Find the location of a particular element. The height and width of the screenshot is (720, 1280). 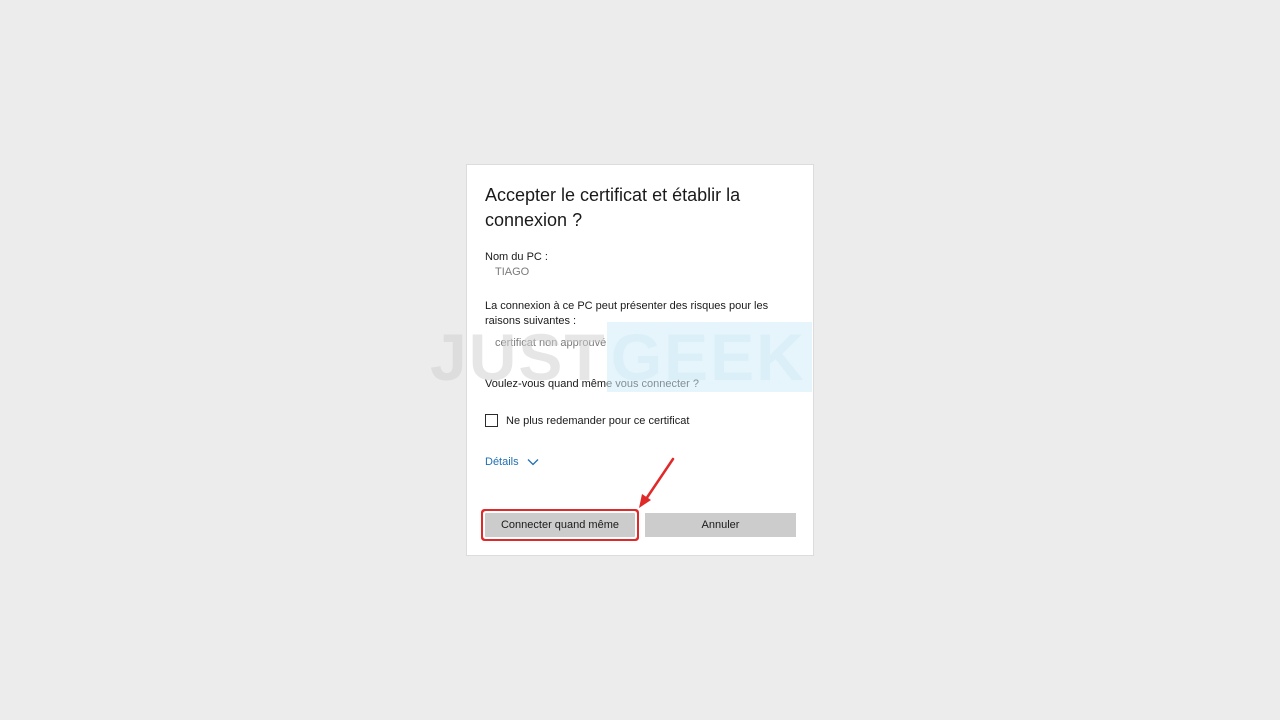

dont-ask-again-option: Ne plus redemander pour ce certificat is located at coordinates (587, 420).